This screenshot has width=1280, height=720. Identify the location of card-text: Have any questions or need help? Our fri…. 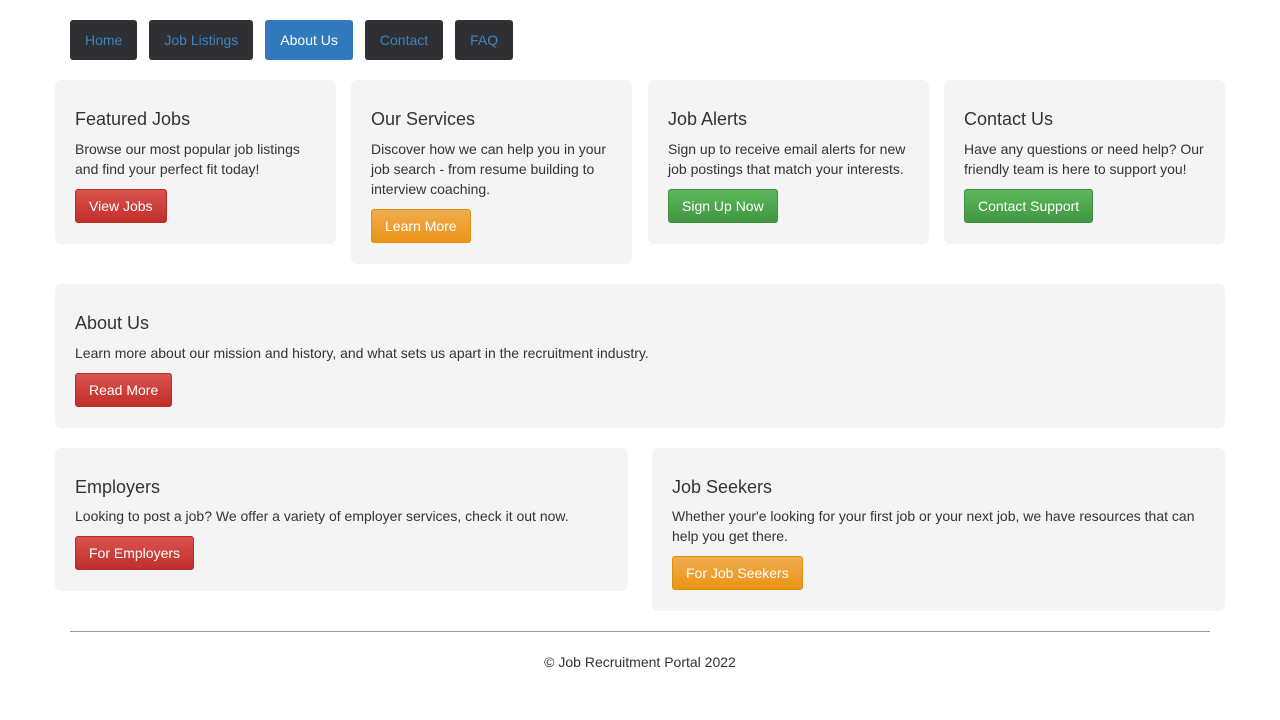
(1084, 159).